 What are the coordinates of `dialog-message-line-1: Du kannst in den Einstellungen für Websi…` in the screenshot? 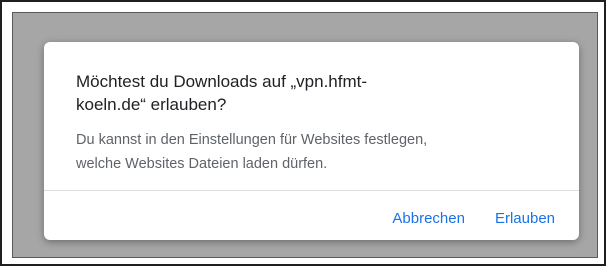 It's located at (252, 140).